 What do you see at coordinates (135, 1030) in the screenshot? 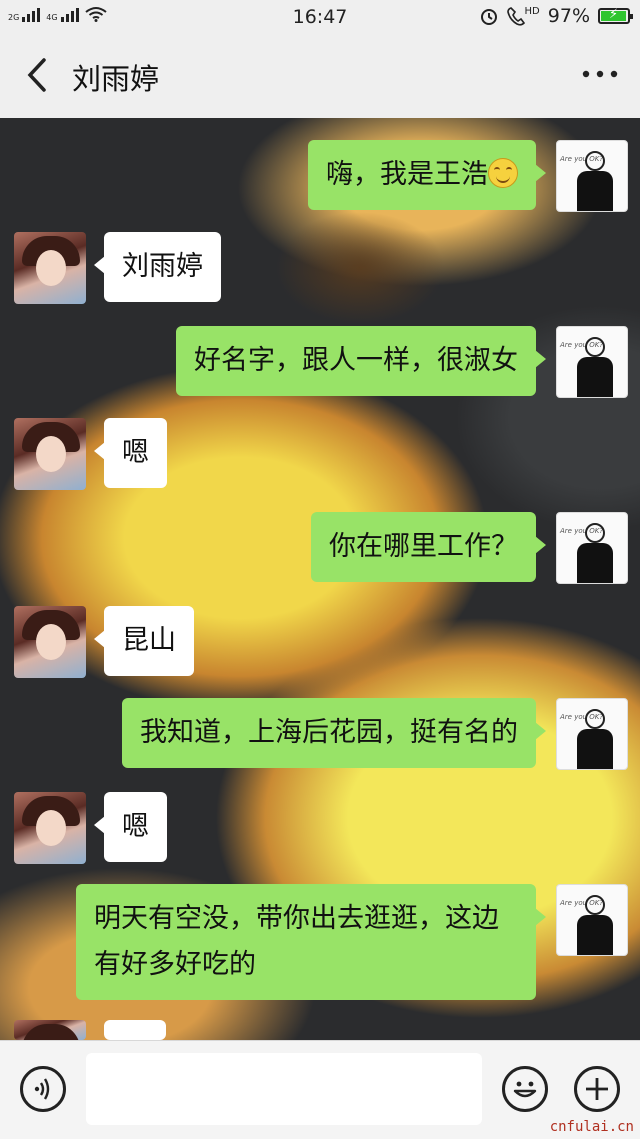
I see `message-bubble-partial` at bounding box center [135, 1030].